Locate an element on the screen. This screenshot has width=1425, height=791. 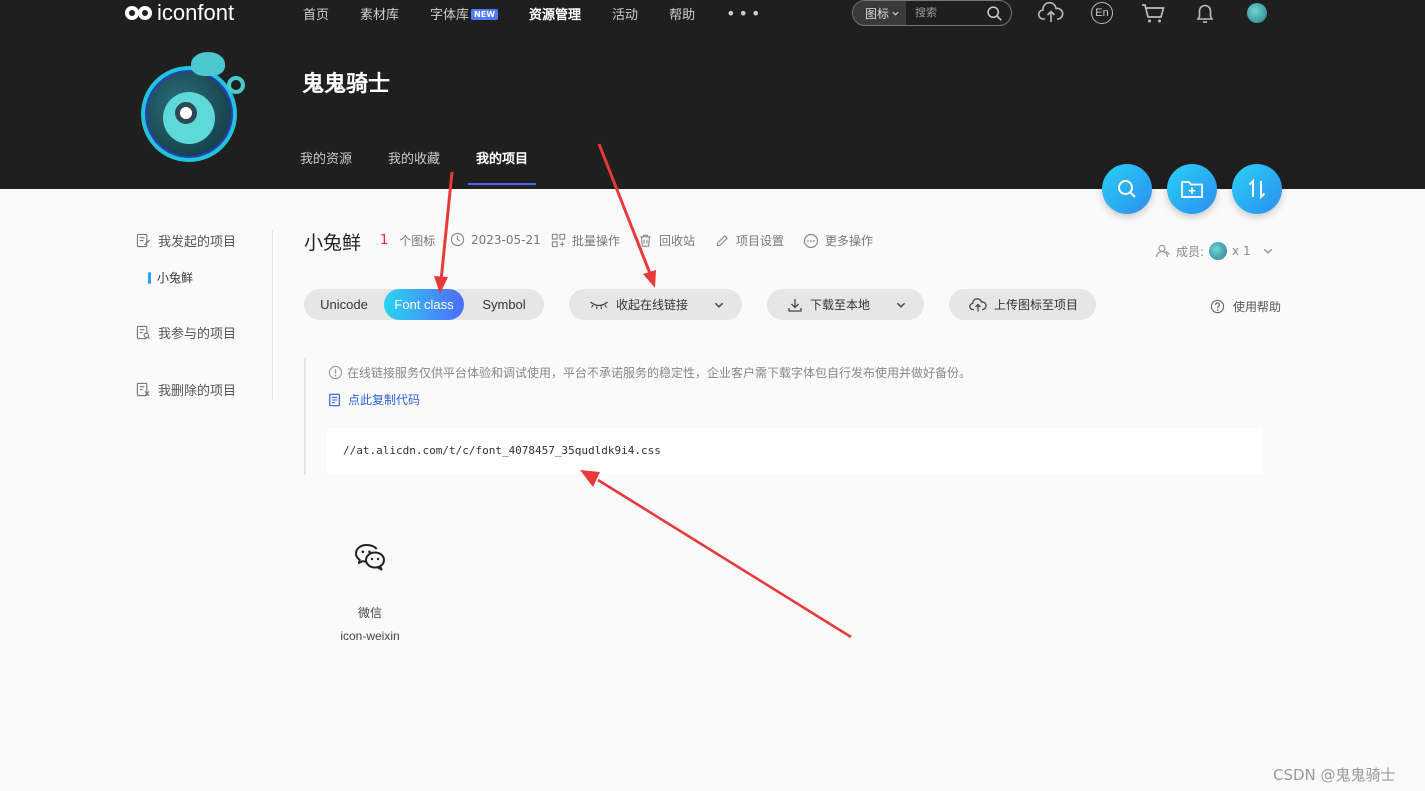
sidebar-item-label: 我发起的项目 is located at coordinates (197, 242).